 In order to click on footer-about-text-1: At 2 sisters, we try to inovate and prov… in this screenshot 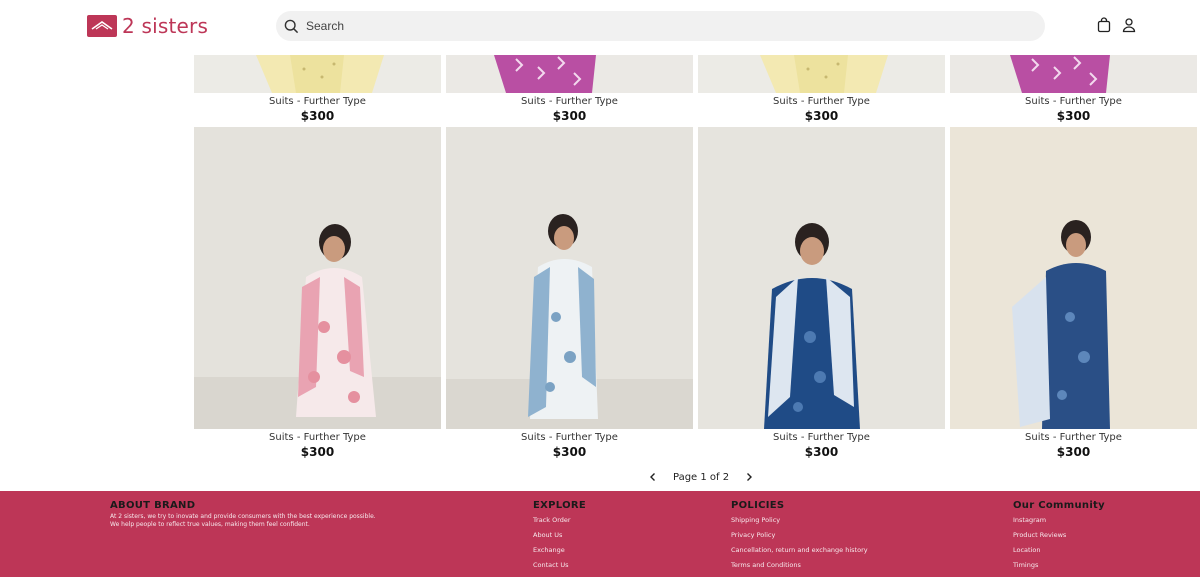, I will do `click(243, 516)`.